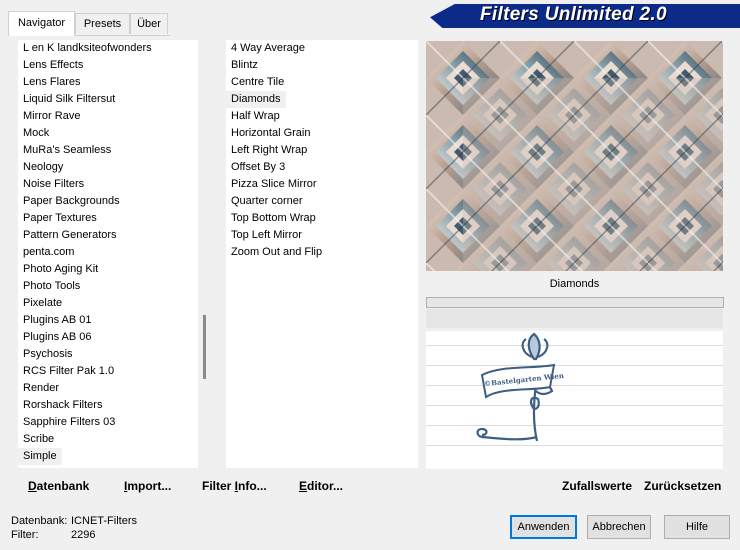  What do you see at coordinates (58, 486) in the screenshot?
I see `database-button: Datenbank` at bounding box center [58, 486].